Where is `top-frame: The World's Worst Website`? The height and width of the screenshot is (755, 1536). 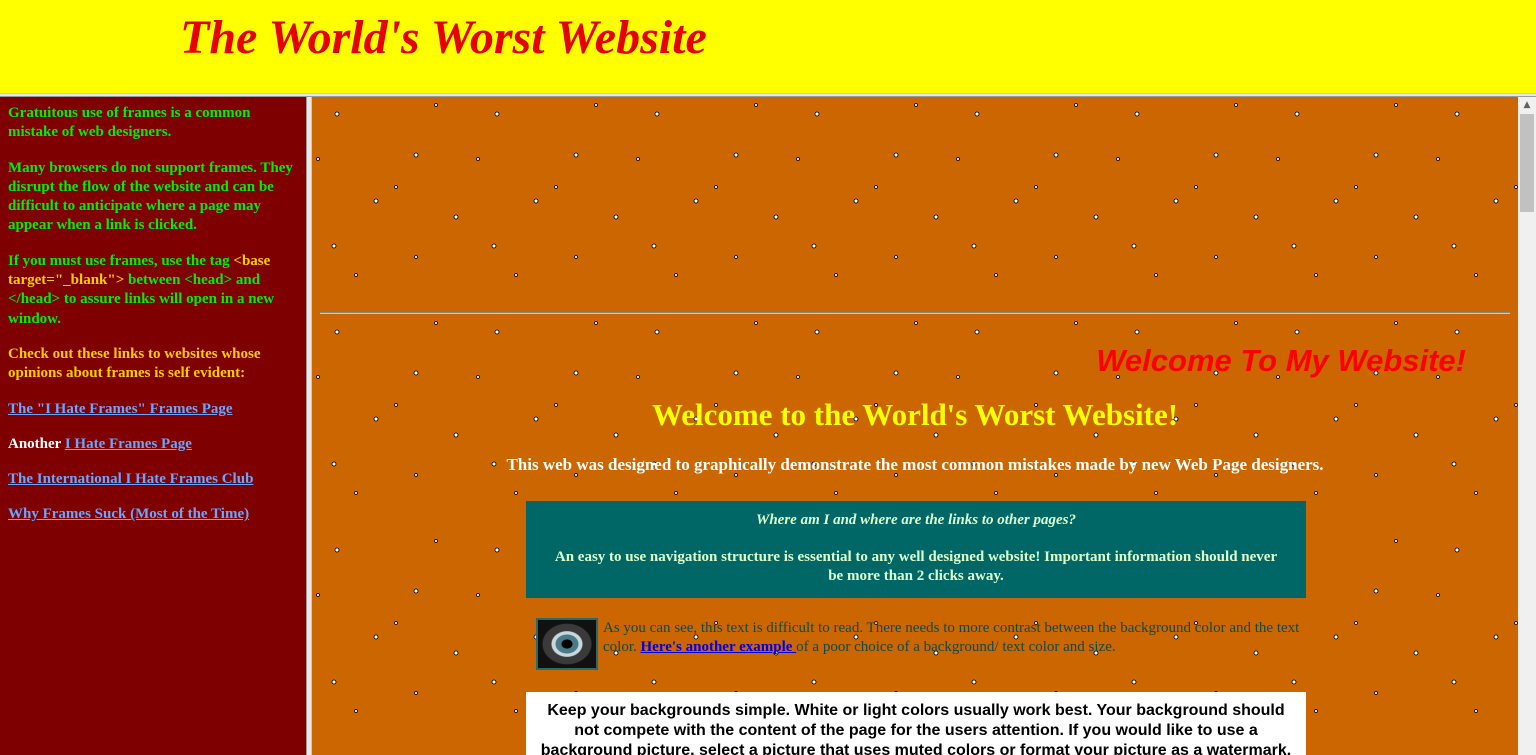 top-frame: The World's Worst Website is located at coordinates (768, 46).